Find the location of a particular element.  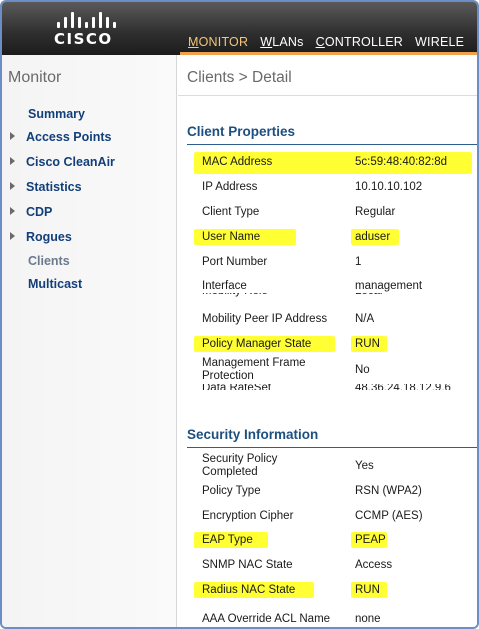

cisco-bridge-icon is located at coordinates (86, 19).